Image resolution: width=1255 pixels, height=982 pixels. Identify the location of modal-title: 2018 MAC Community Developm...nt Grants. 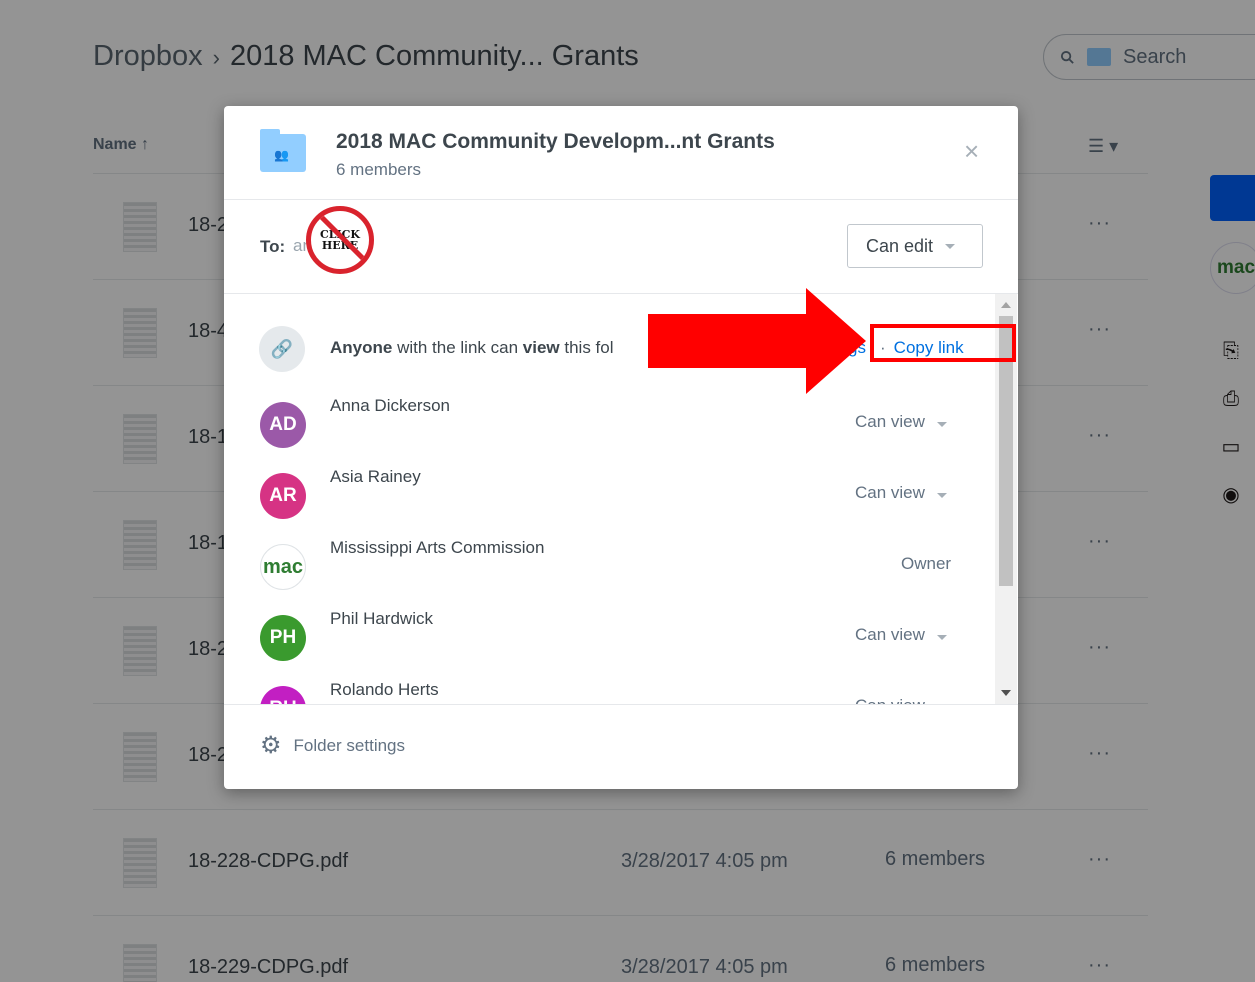
(555, 141).